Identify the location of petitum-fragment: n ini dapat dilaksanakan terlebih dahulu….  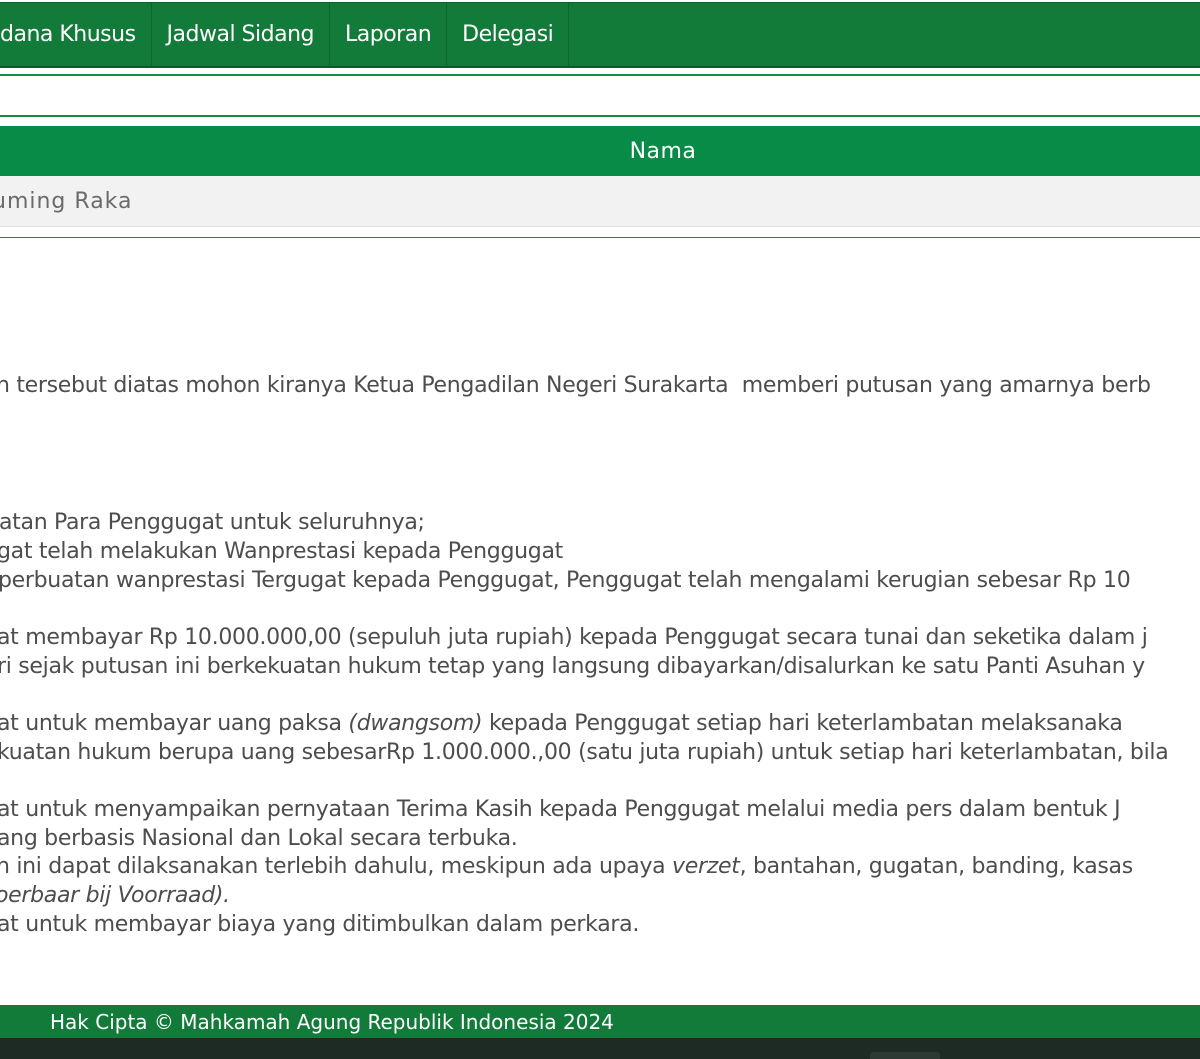
(336, 866).